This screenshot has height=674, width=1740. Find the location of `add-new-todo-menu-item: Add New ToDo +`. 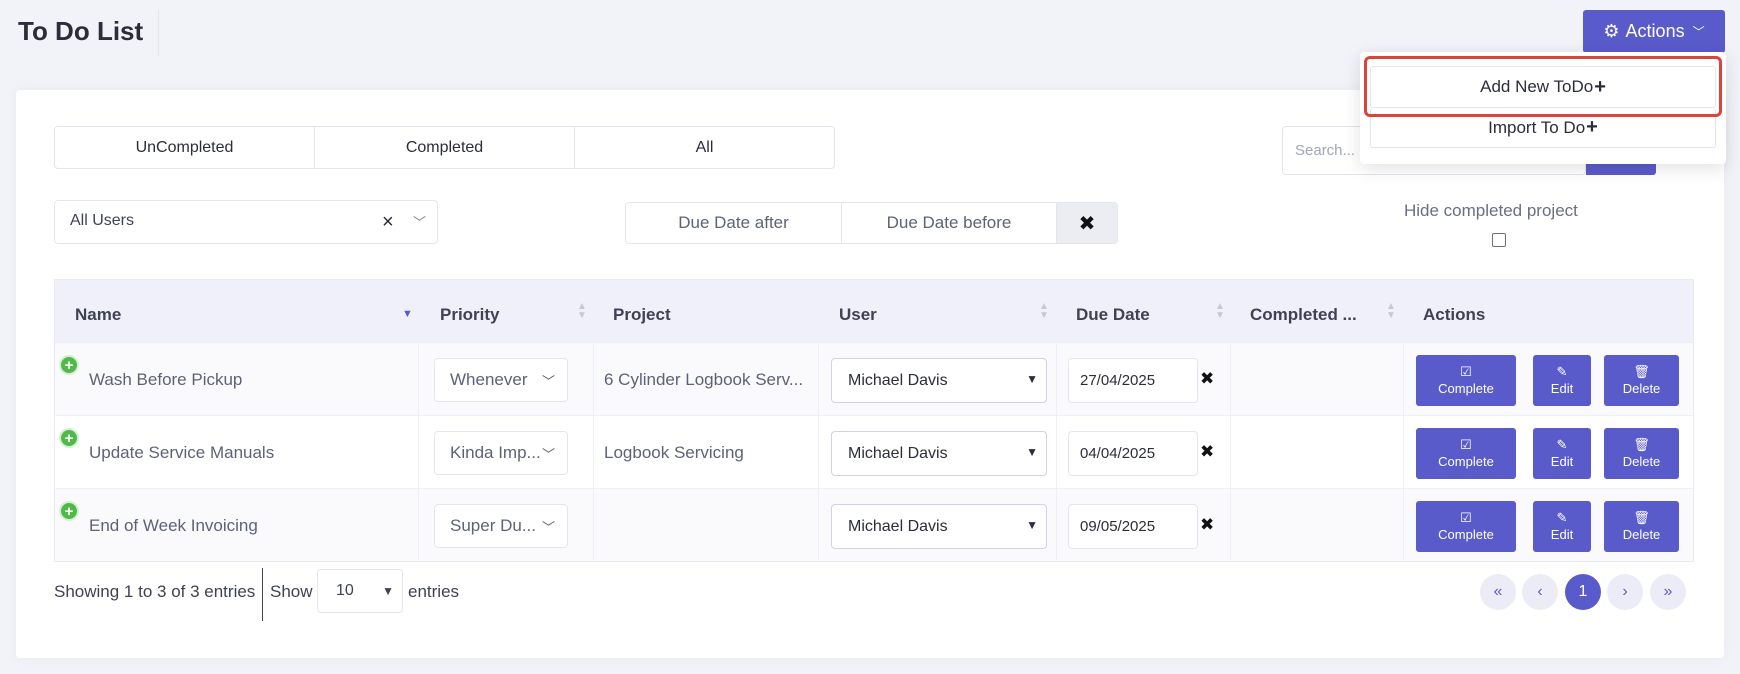

add-new-todo-menu-item: Add New ToDo + is located at coordinates (1543, 87).